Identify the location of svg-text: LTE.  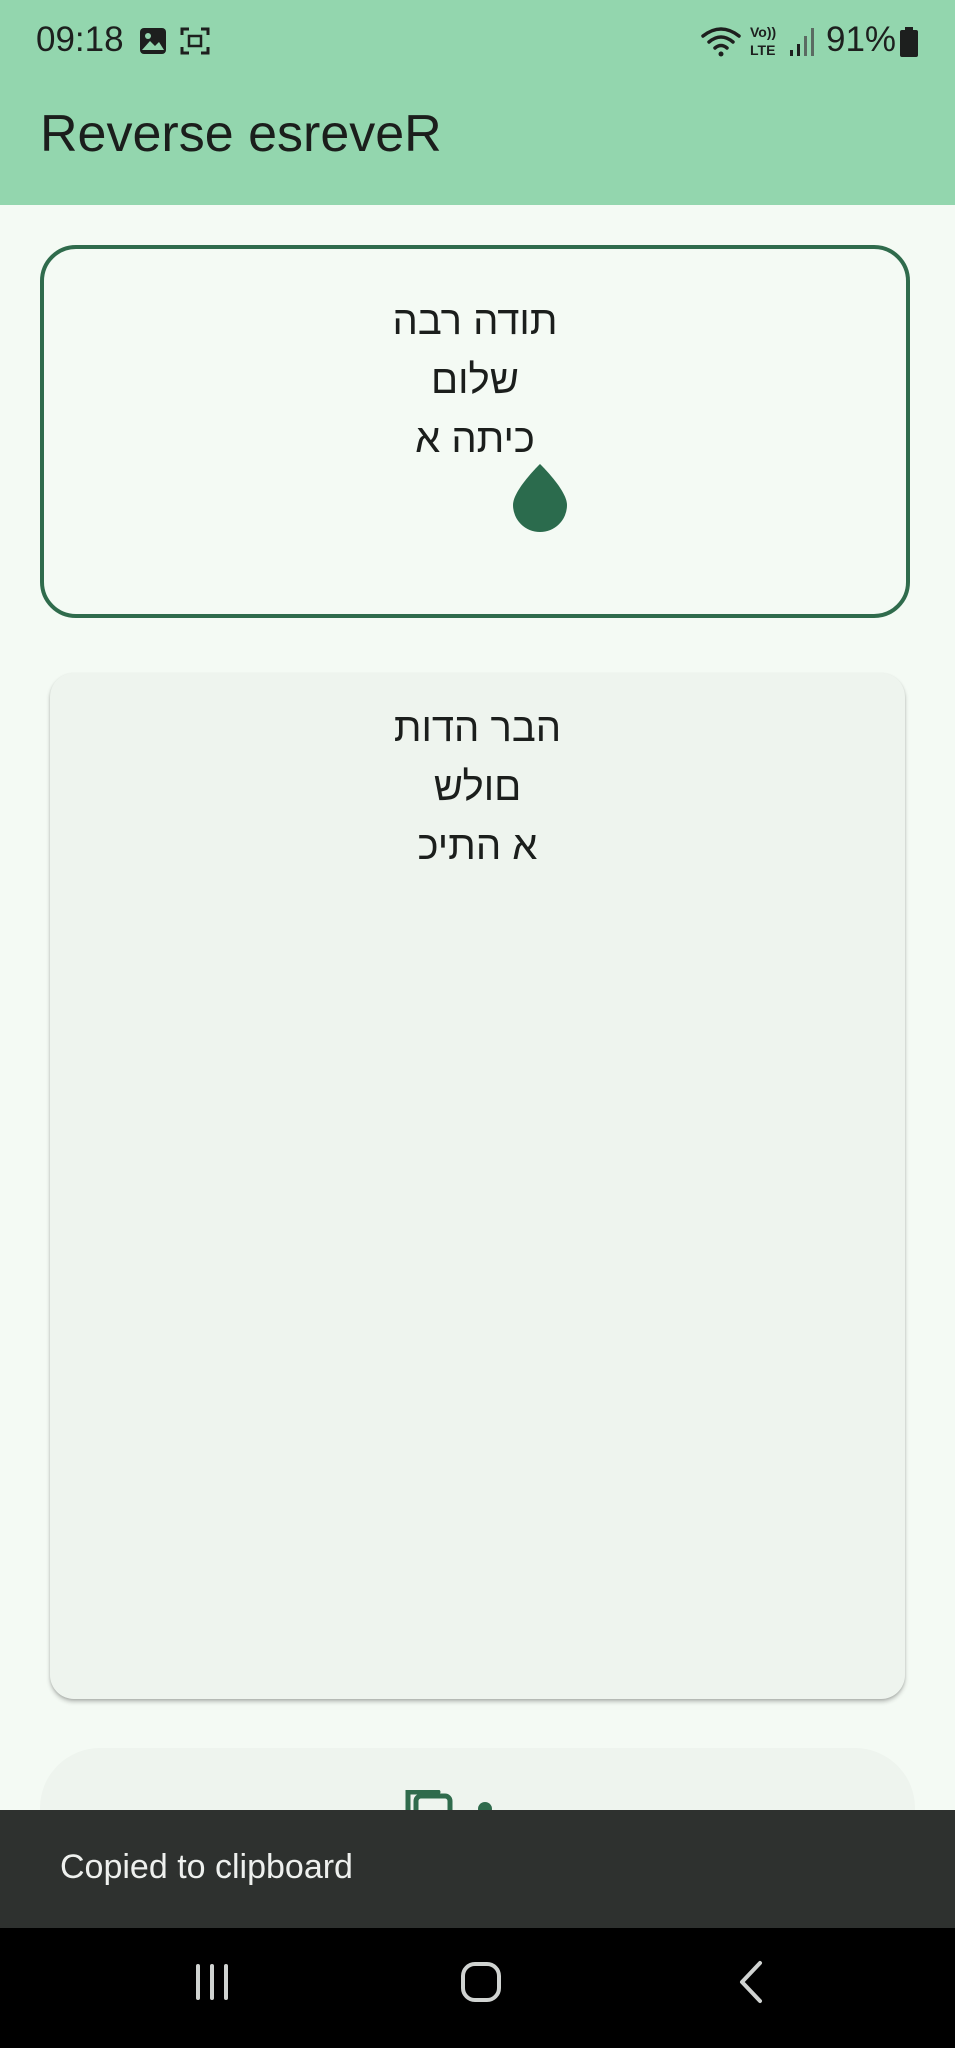
(762, 50).